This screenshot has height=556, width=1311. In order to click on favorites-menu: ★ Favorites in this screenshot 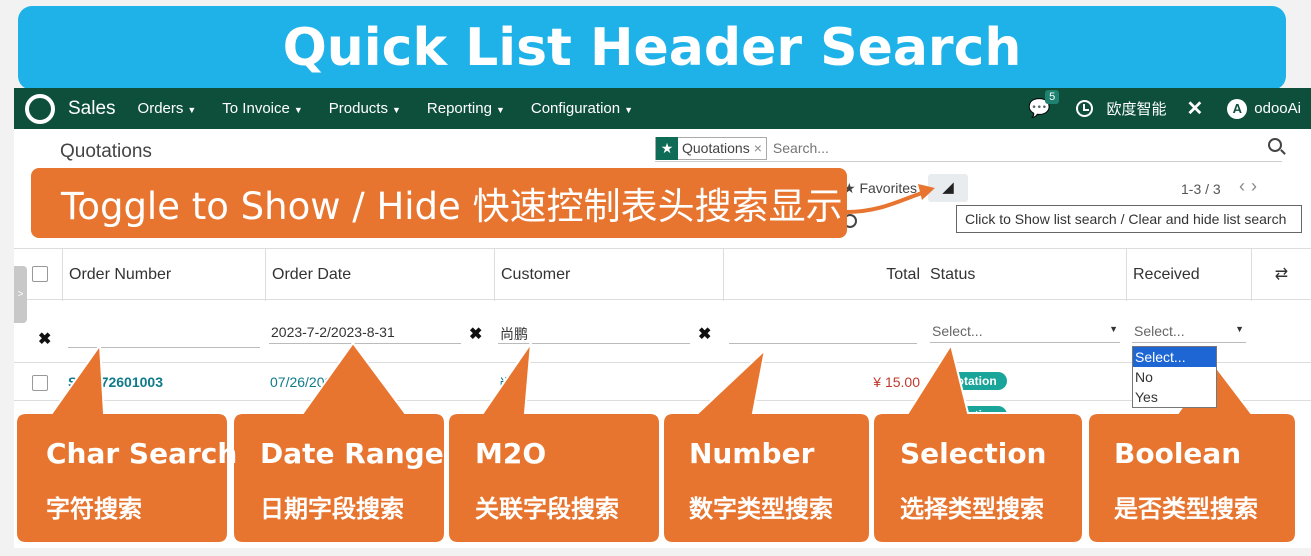, I will do `click(880, 188)`.